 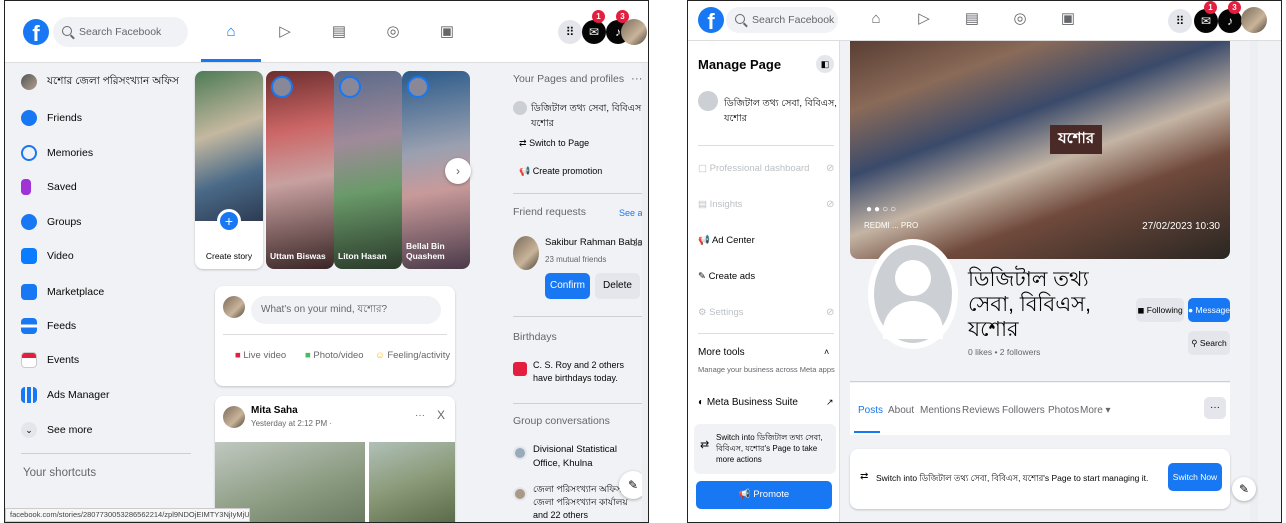 I want to click on following-button: ◼ Following, so click(x=1160, y=310).